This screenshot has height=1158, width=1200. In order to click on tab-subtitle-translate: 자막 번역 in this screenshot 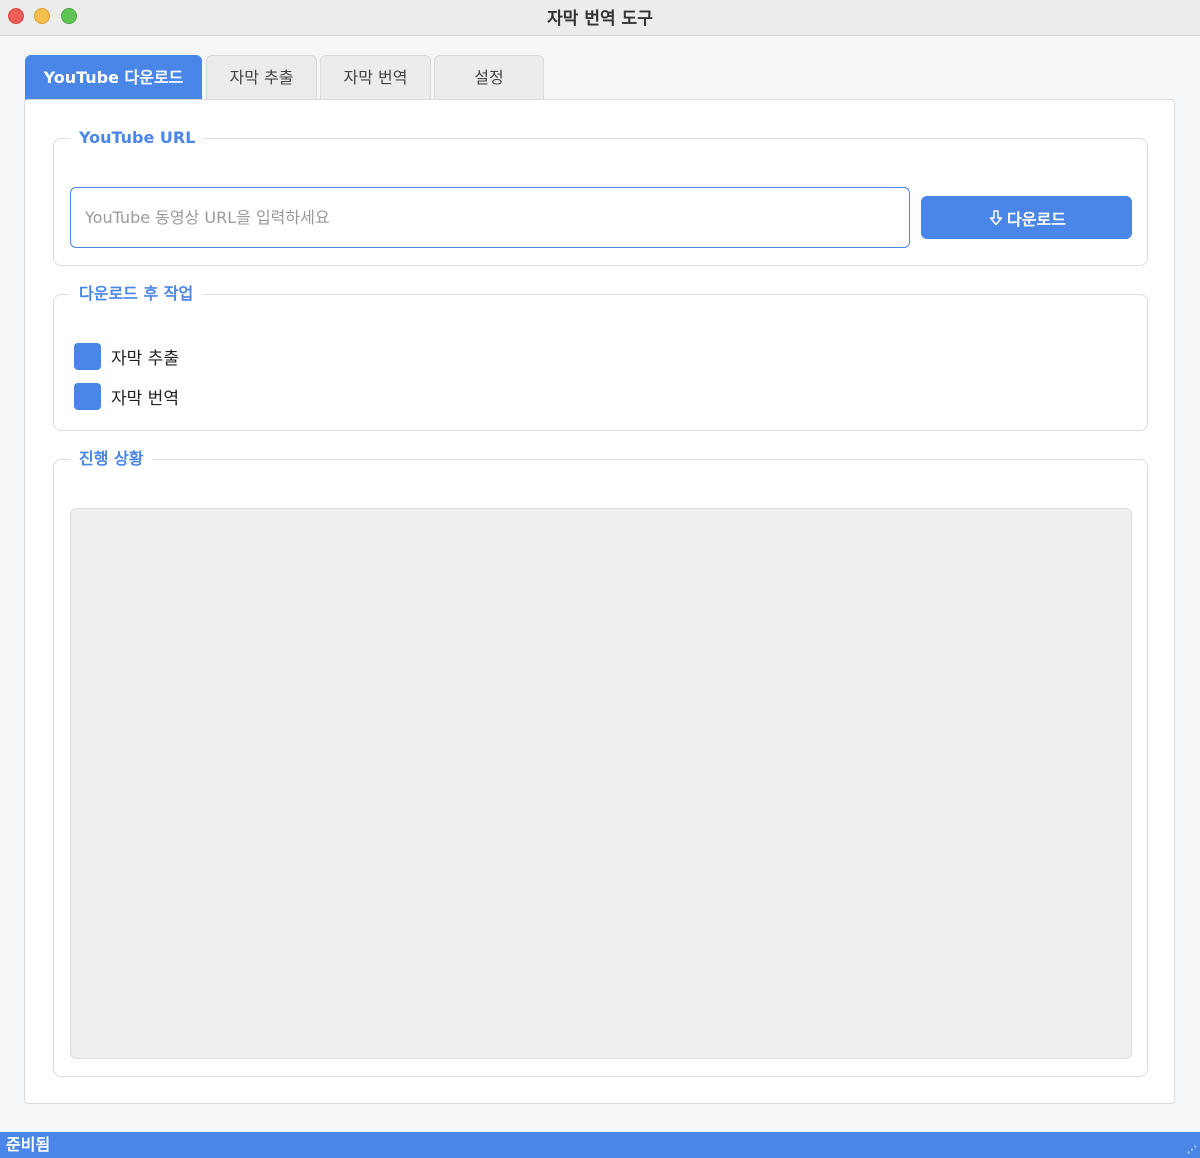, I will do `click(375, 77)`.